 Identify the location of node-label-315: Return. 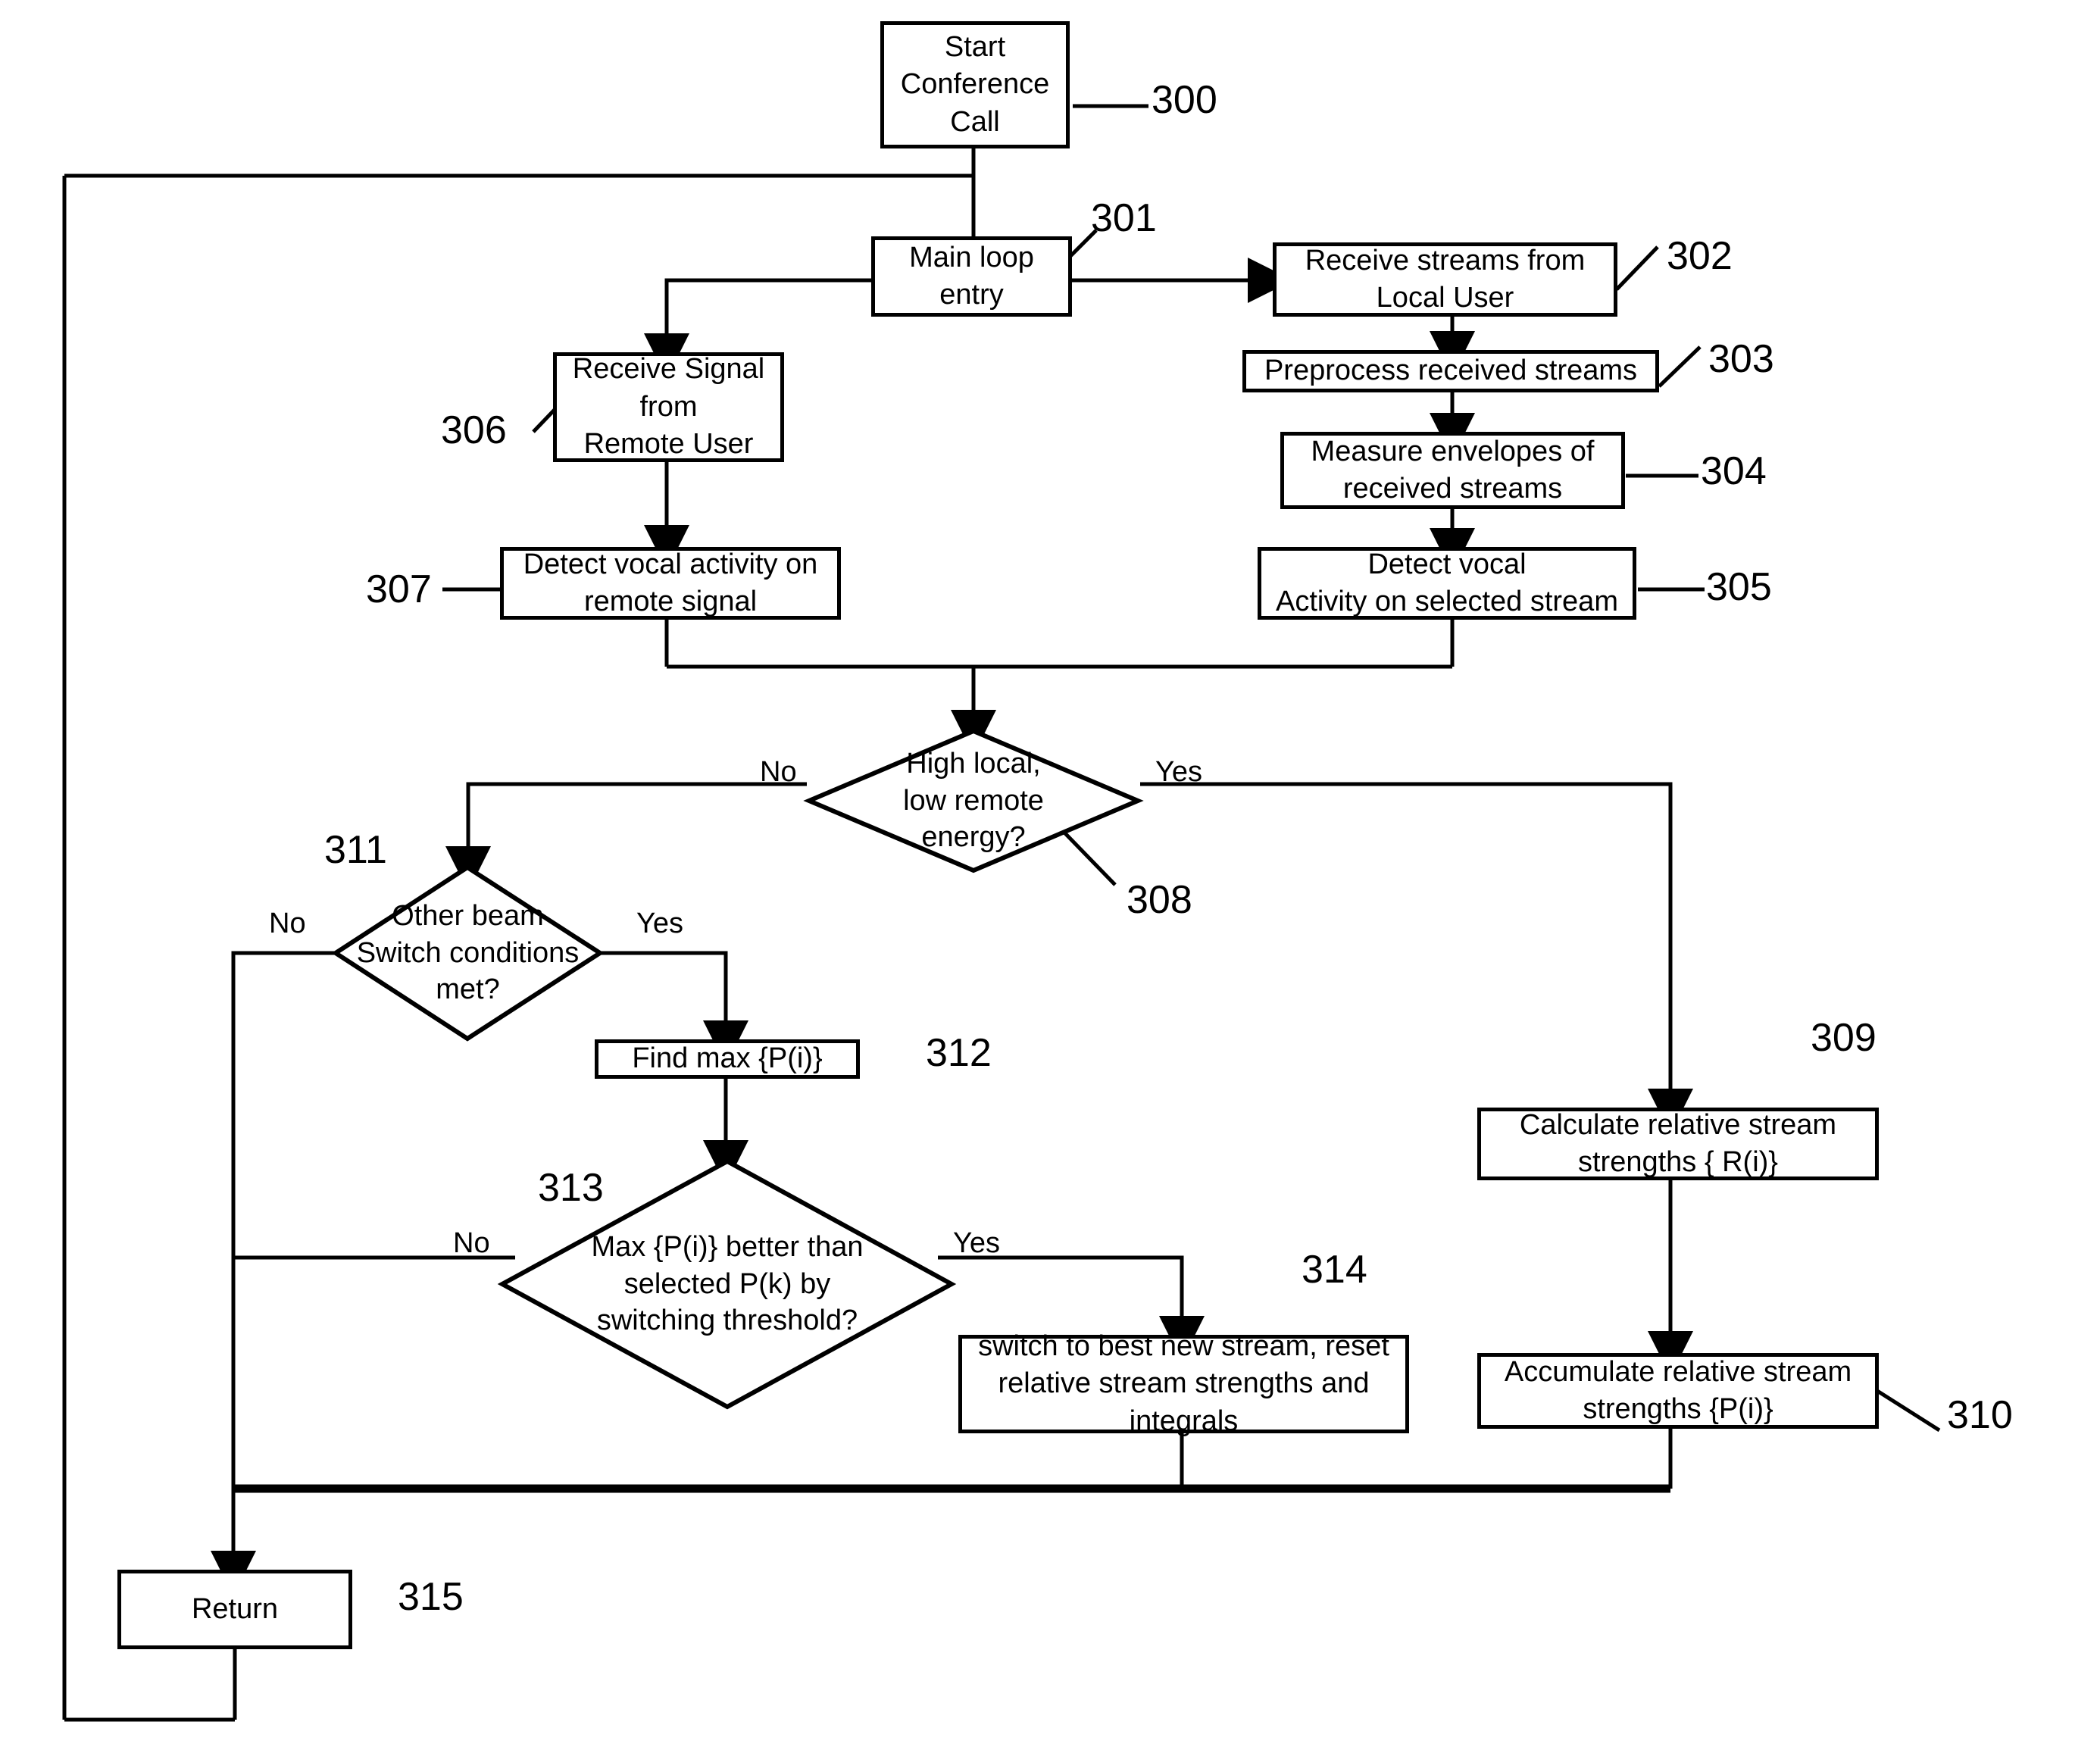
(235, 1608).